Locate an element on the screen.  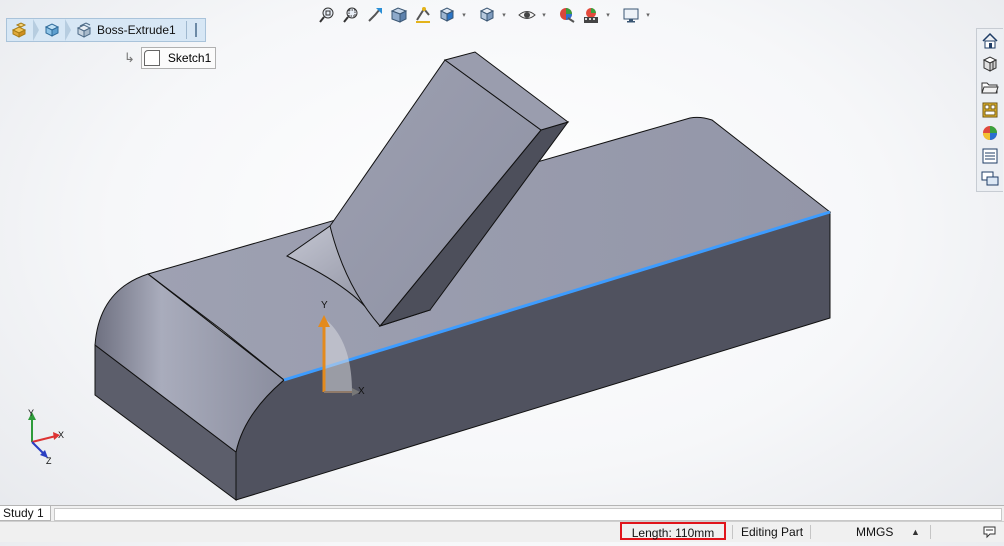
tooltip-icon is located at coordinates (990, 534).